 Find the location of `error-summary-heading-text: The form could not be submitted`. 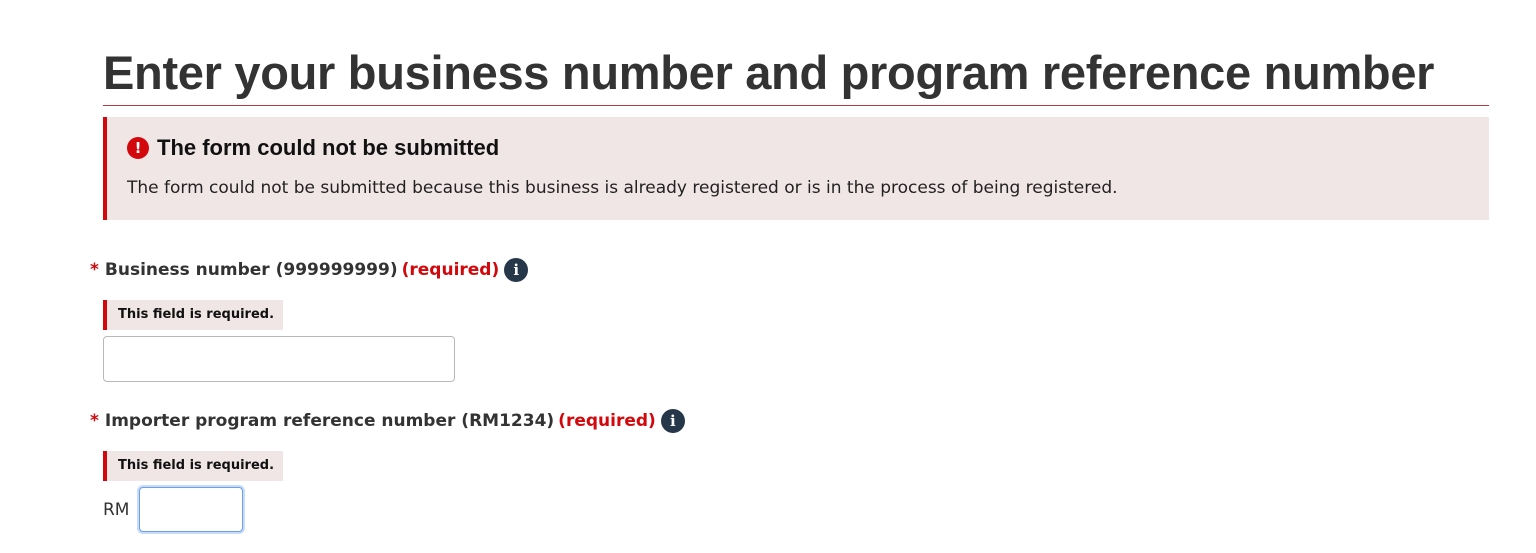

error-summary-heading-text: The form could not be submitted is located at coordinates (328, 147).